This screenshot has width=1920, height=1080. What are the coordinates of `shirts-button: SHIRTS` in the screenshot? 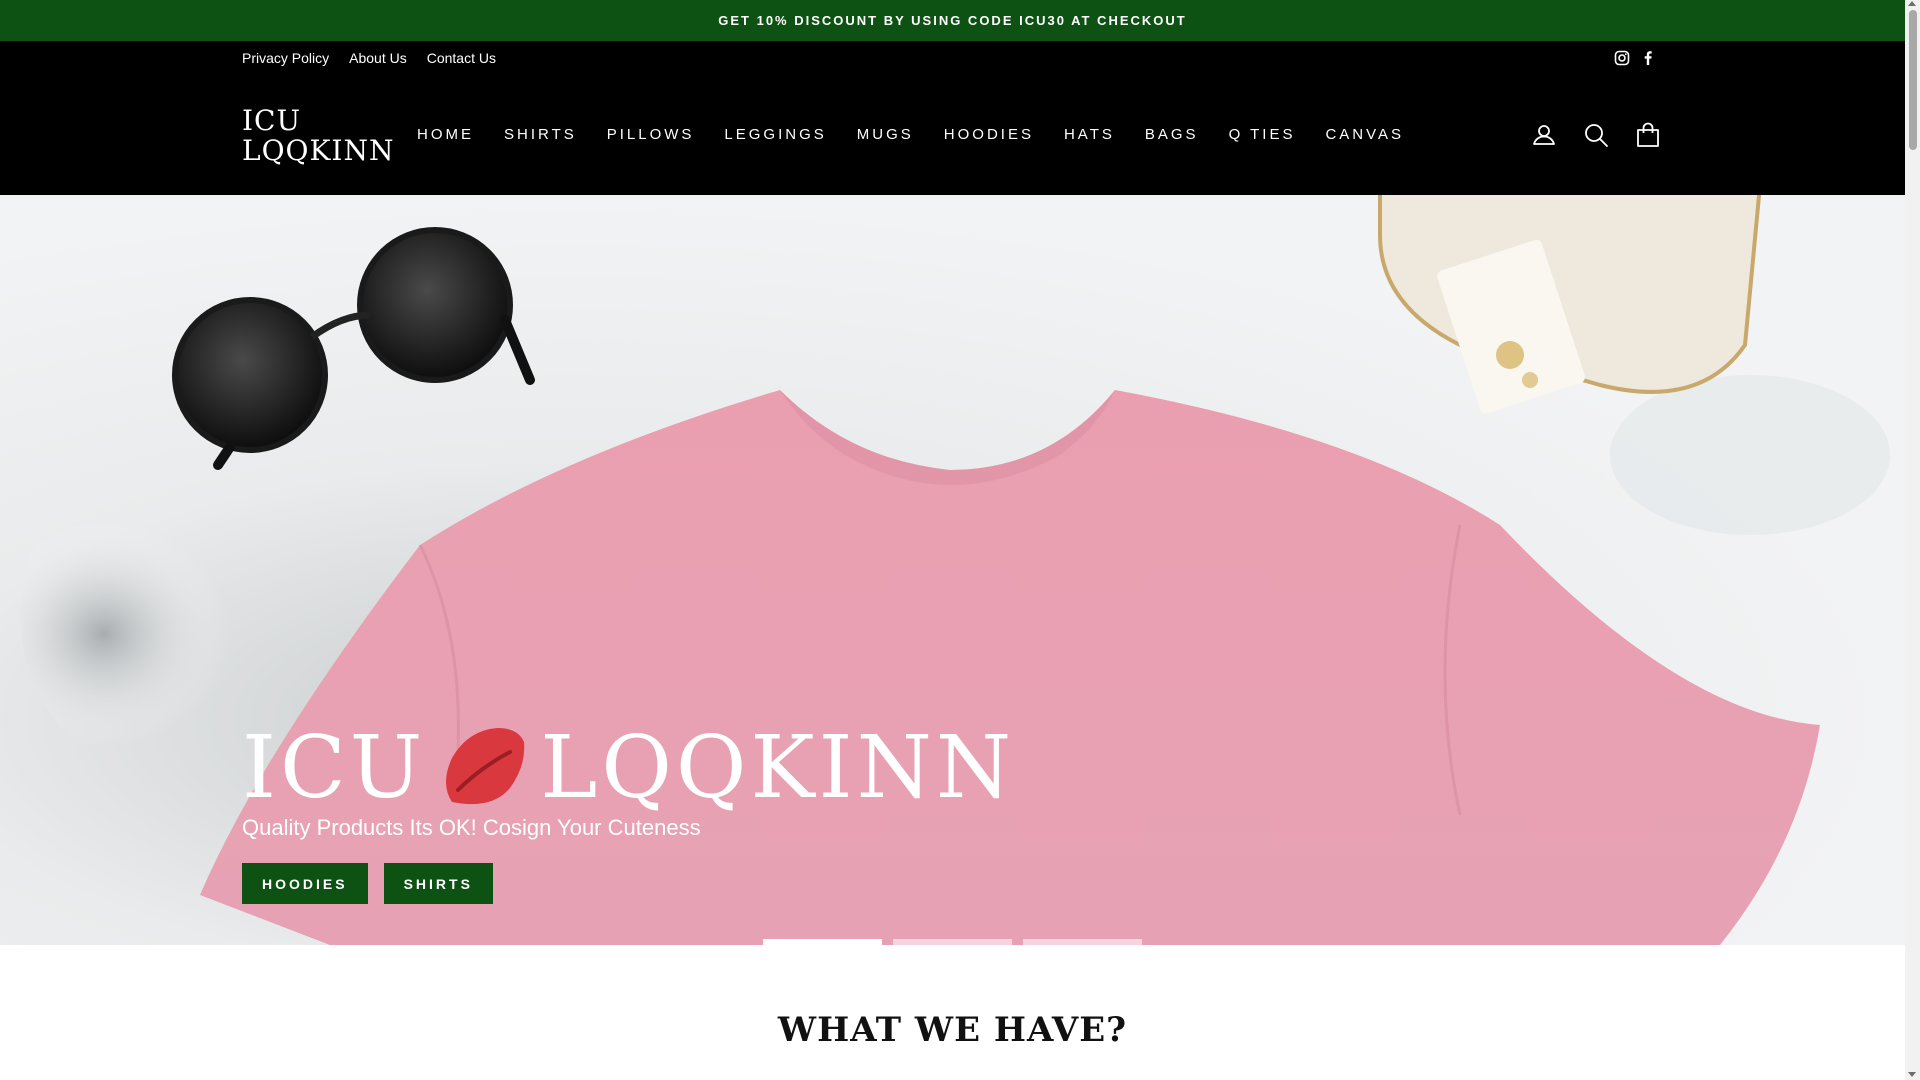 It's located at (438, 883).